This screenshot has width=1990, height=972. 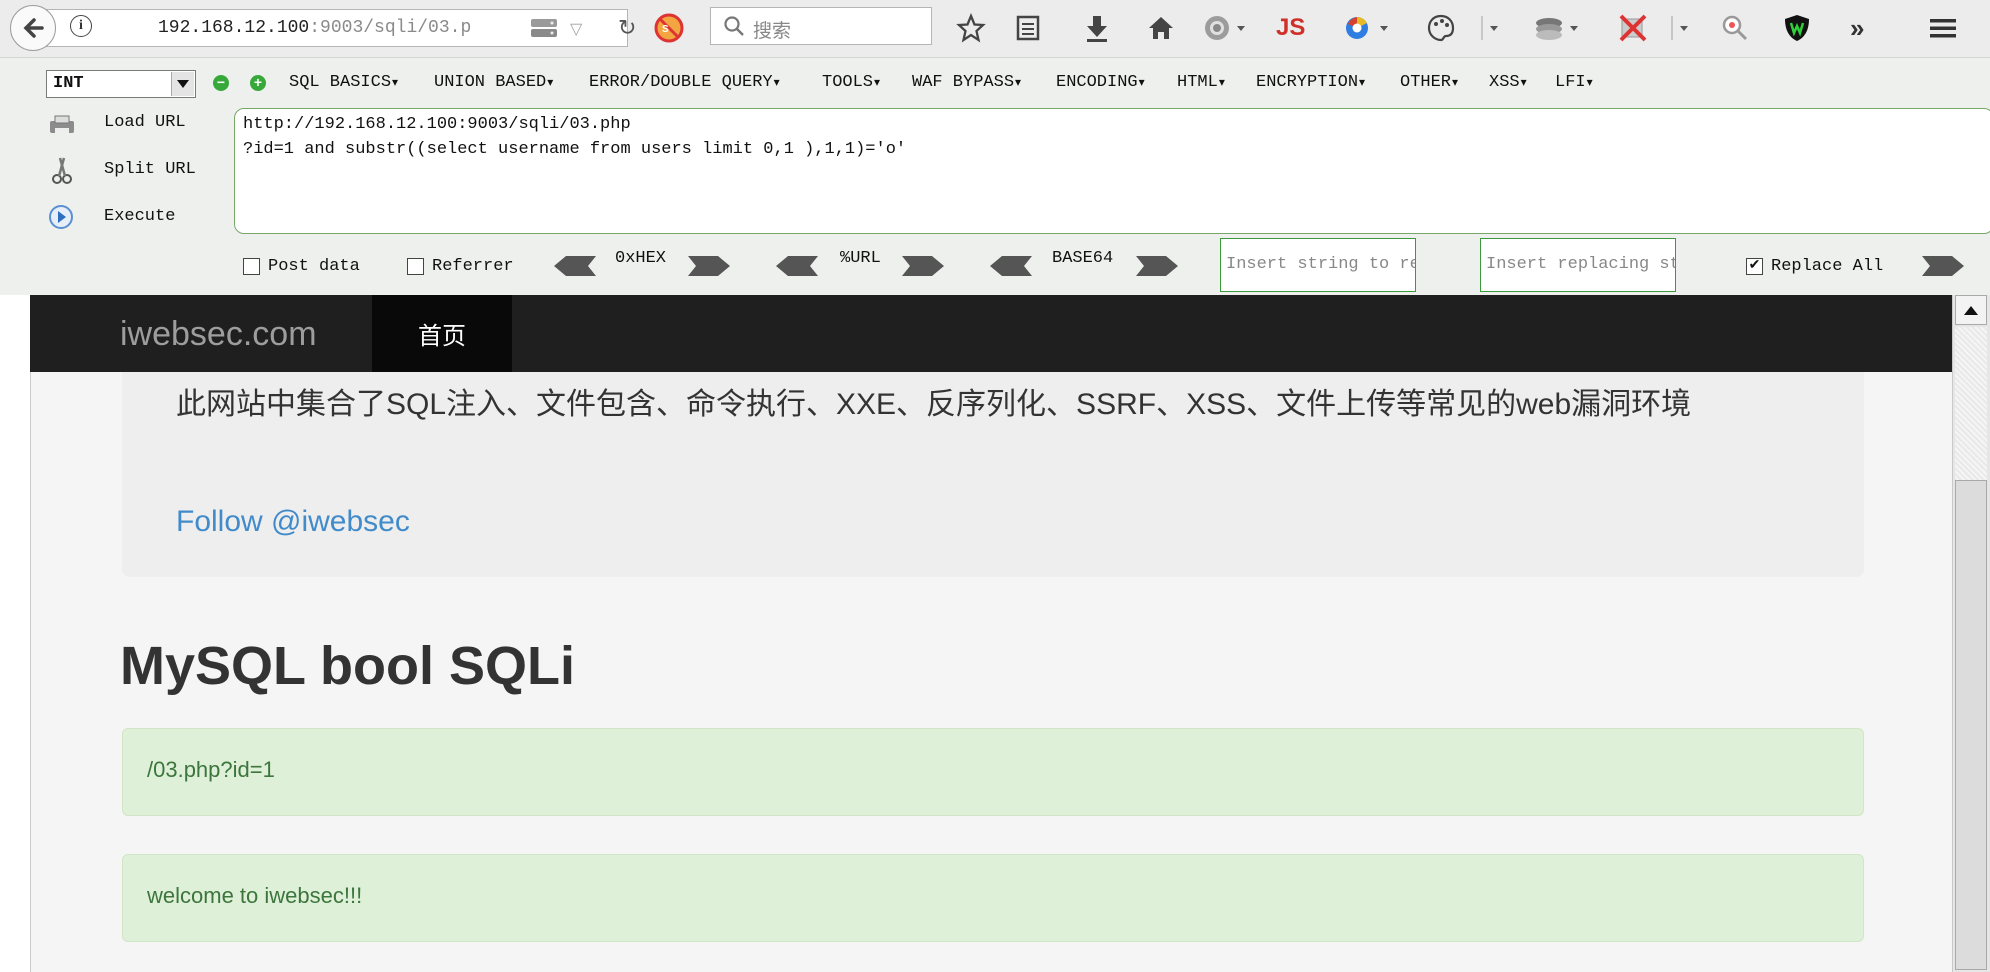 What do you see at coordinates (145, 122) in the screenshot?
I see `load-url-label: Load URL` at bounding box center [145, 122].